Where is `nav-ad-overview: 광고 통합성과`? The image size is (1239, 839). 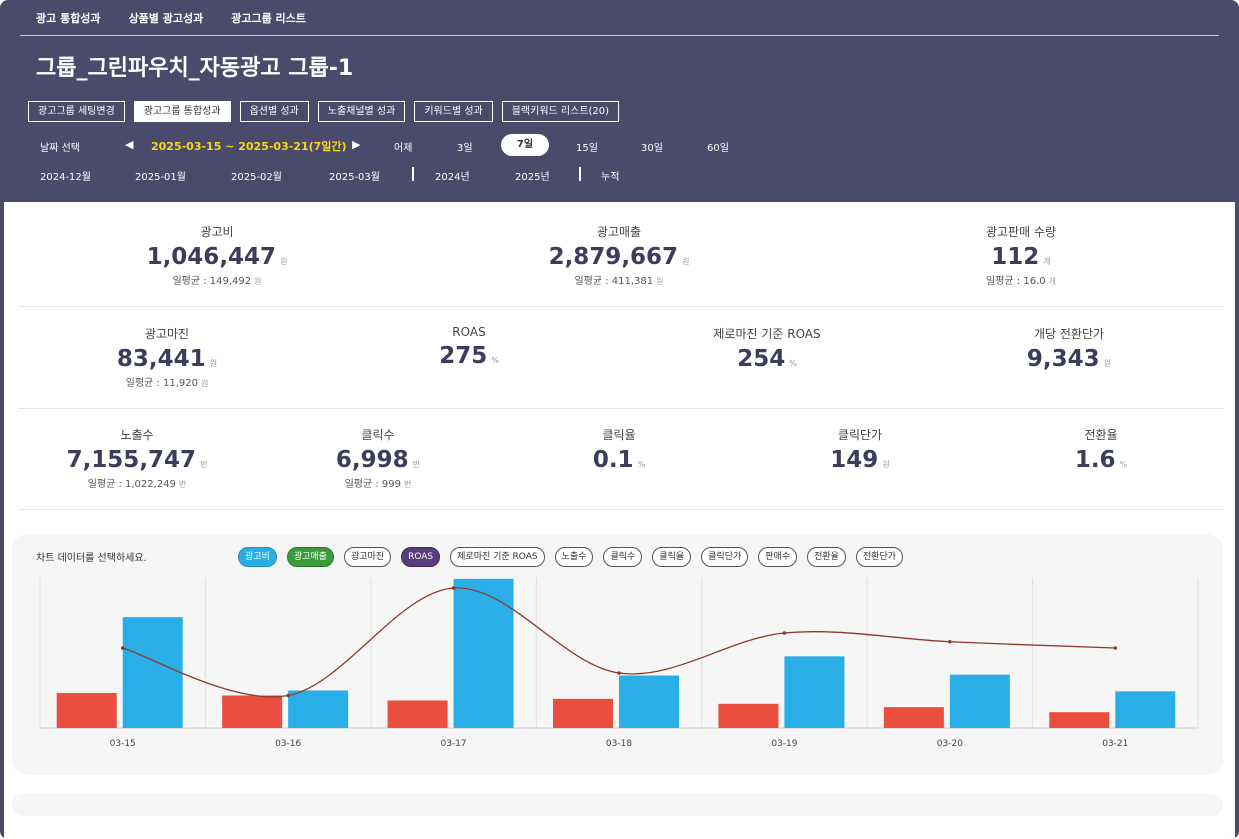
nav-ad-overview: 광고 통합성과 is located at coordinates (68, 18).